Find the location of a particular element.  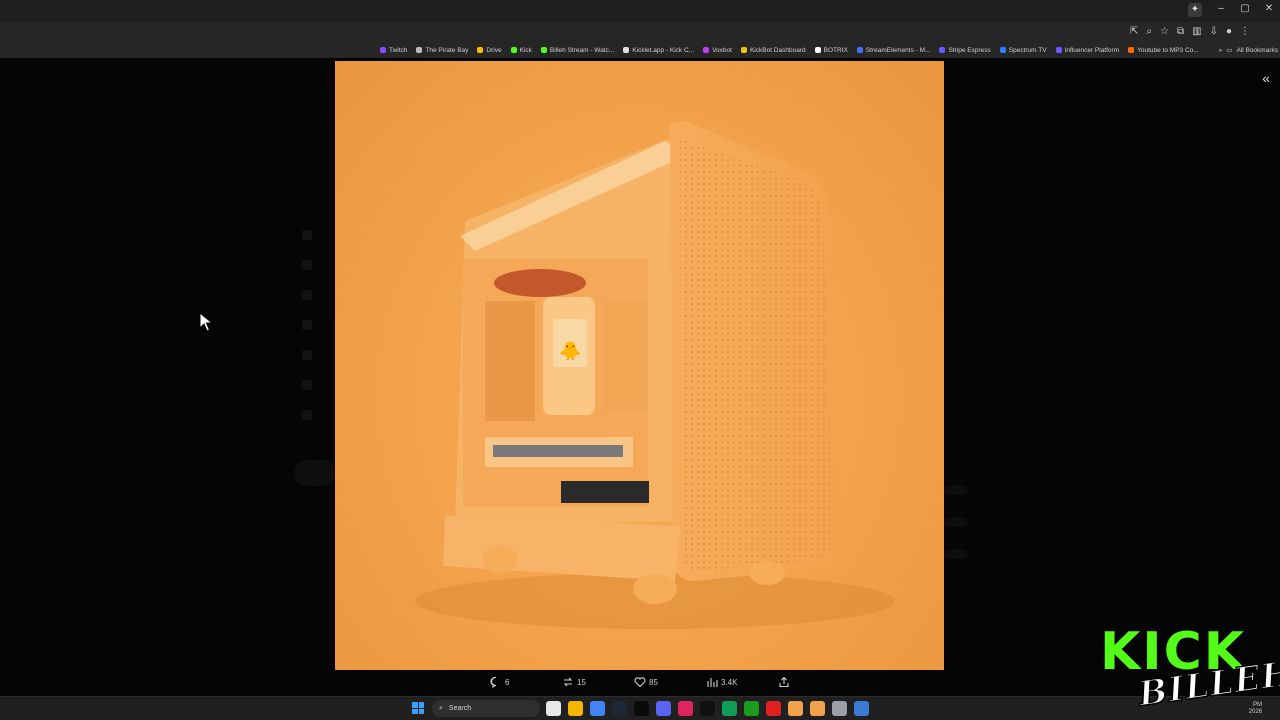

browser-titlebar: ✦ – ▢ ✕ is located at coordinates (640, 11).